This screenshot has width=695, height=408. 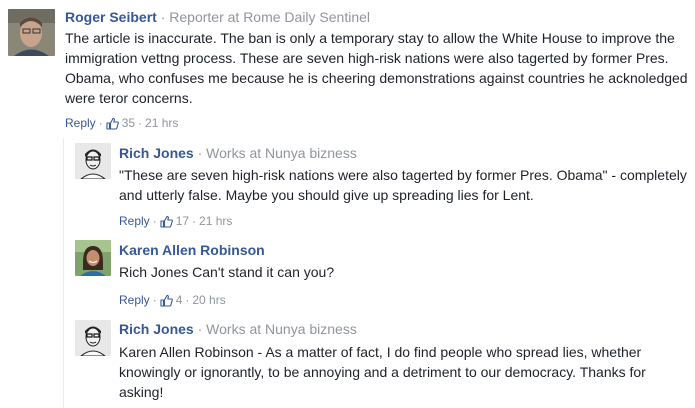 I want to click on avatar-karen-icon, so click(x=93, y=258).